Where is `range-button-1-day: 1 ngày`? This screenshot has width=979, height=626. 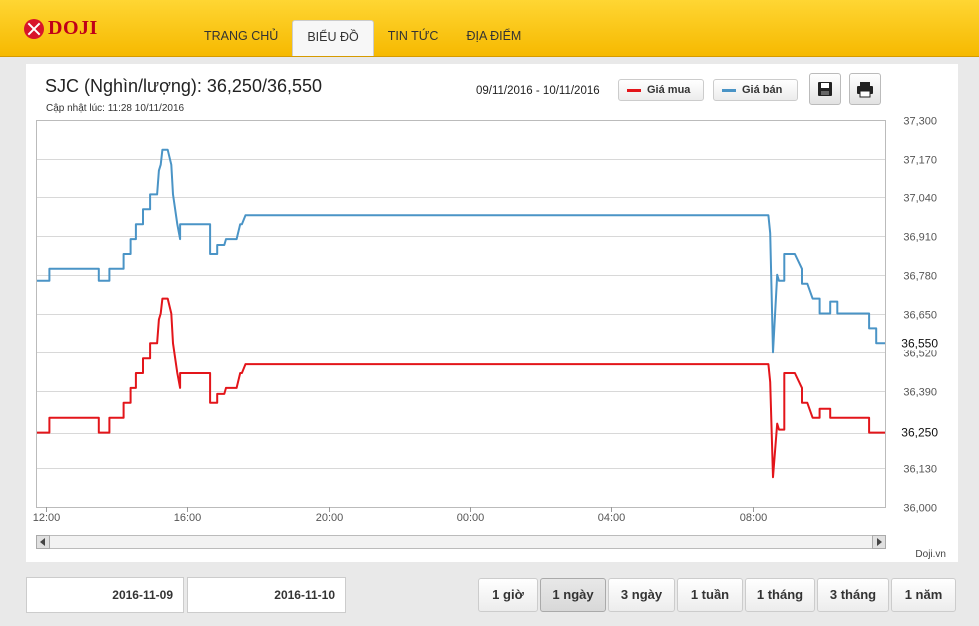 range-button-1-day: 1 ngày is located at coordinates (573, 595).